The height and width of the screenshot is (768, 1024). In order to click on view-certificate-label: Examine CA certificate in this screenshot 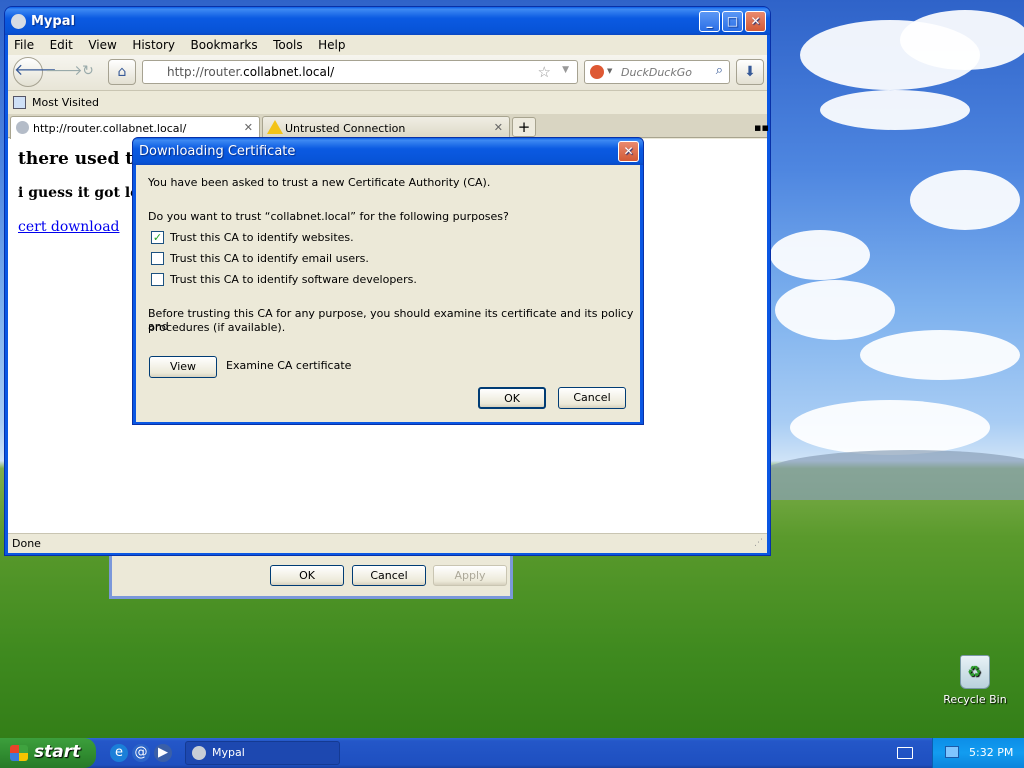, I will do `click(289, 365)`.